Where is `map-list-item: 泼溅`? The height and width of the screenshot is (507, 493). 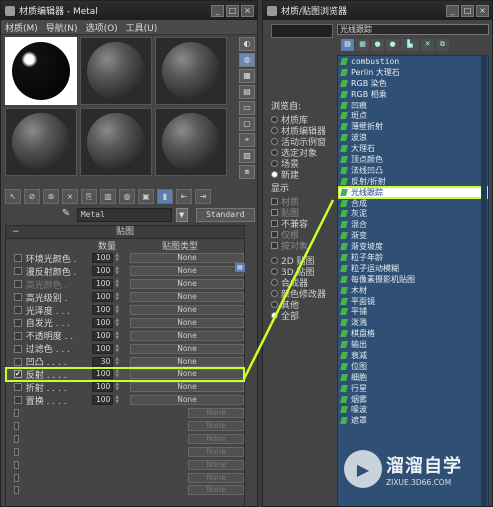 map-list-item: 泼溅 is located at coordinates (413, 322).